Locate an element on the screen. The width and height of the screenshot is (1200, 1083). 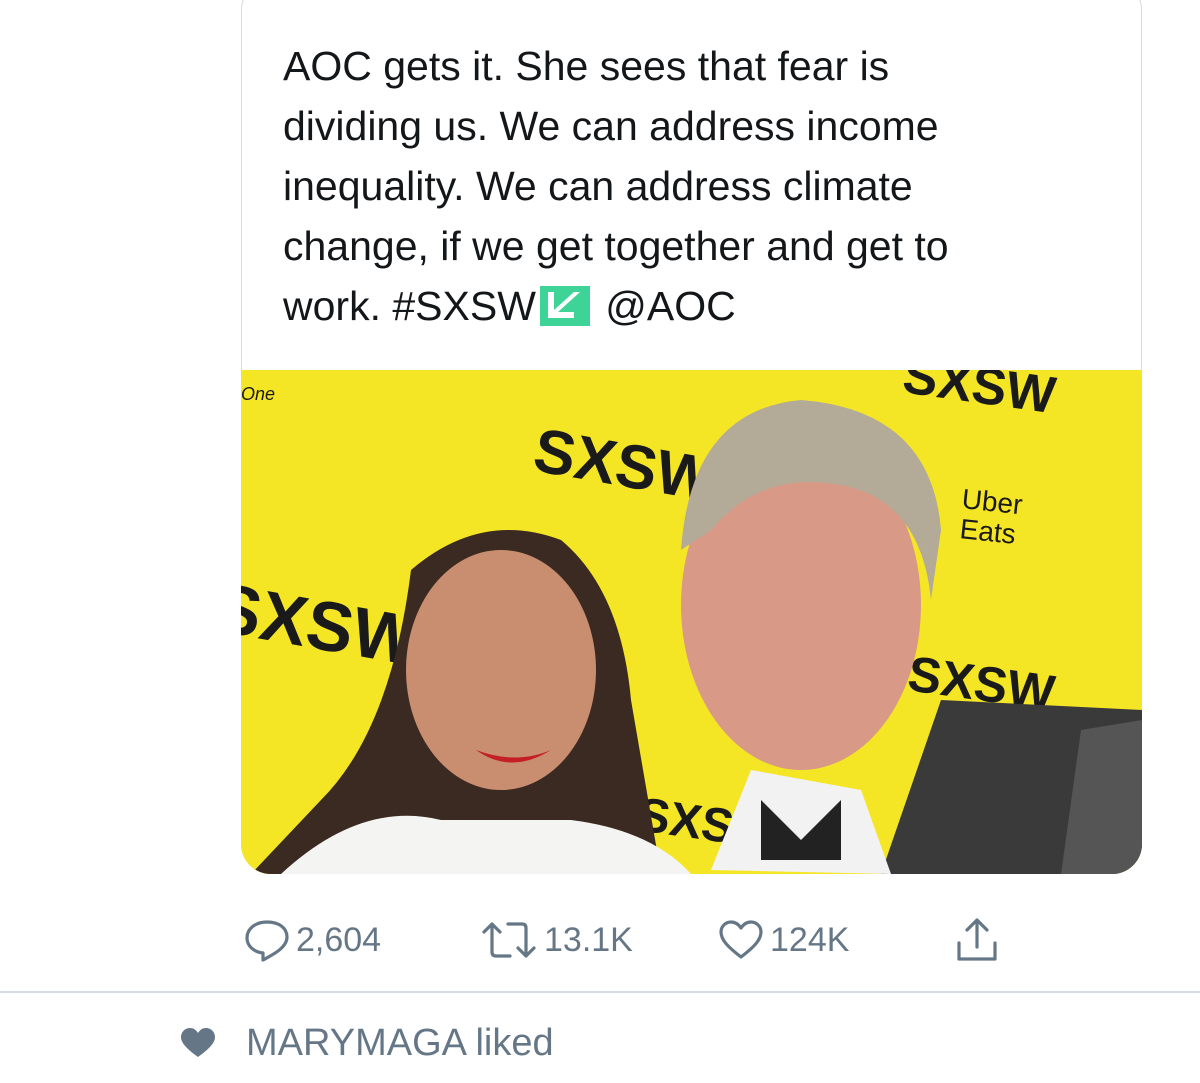
like-action: 124K is located at coordinates (783, 940).